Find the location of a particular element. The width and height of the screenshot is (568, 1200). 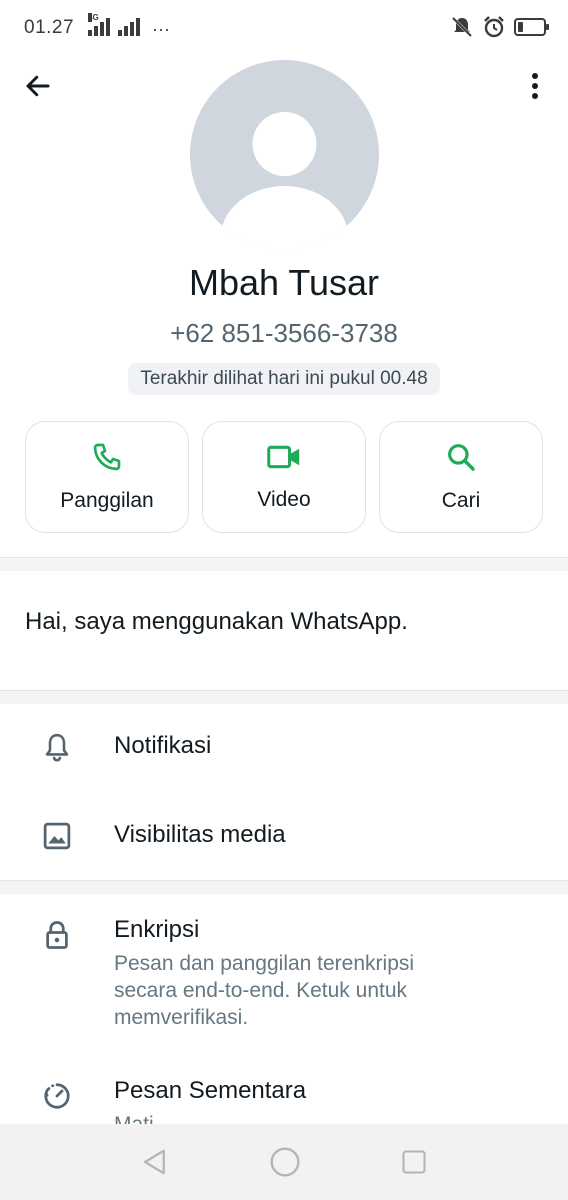

default-avatar-icon is located at coordinates (284, 180).